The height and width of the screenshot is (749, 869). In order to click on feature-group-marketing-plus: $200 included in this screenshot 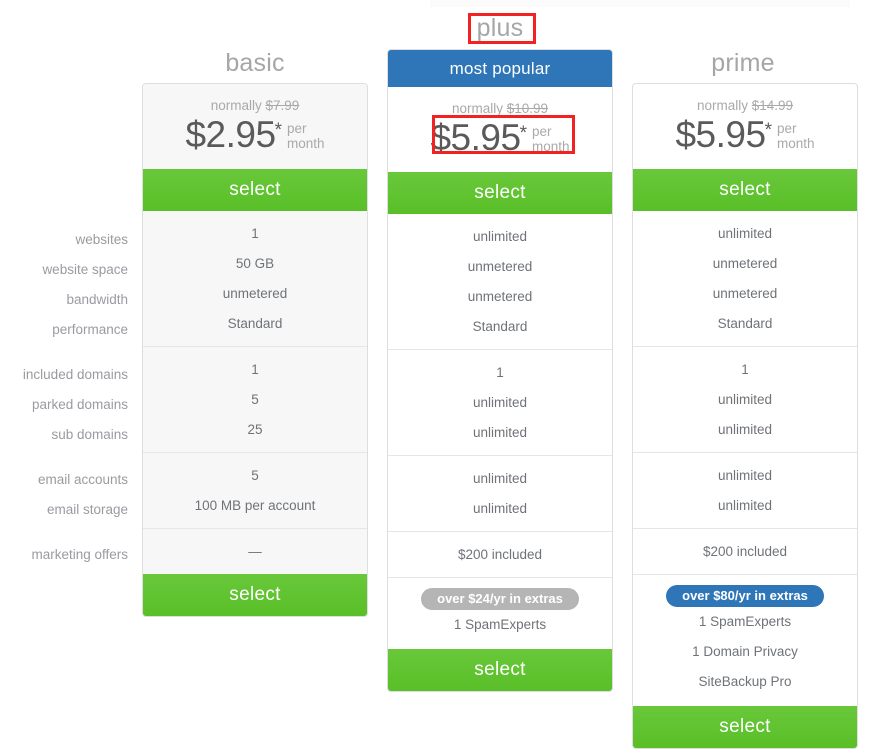, I will do `click(500, 555)`.